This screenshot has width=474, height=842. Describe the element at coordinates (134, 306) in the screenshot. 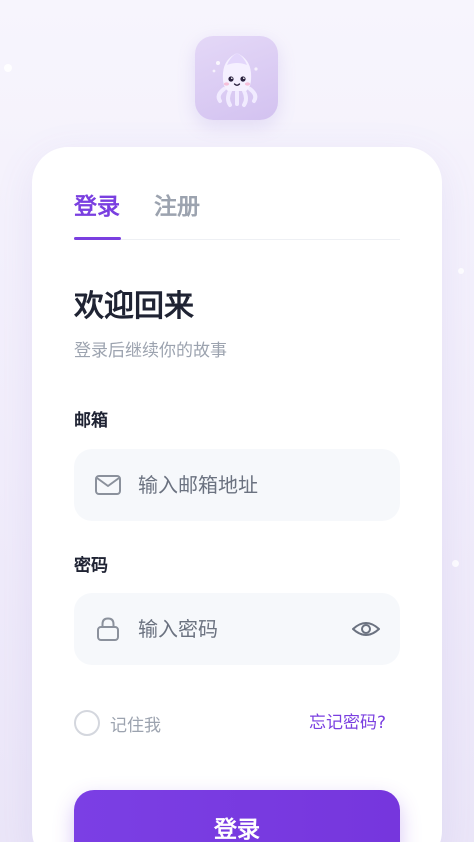

I see `page-title: 欢迎回来` at that location.